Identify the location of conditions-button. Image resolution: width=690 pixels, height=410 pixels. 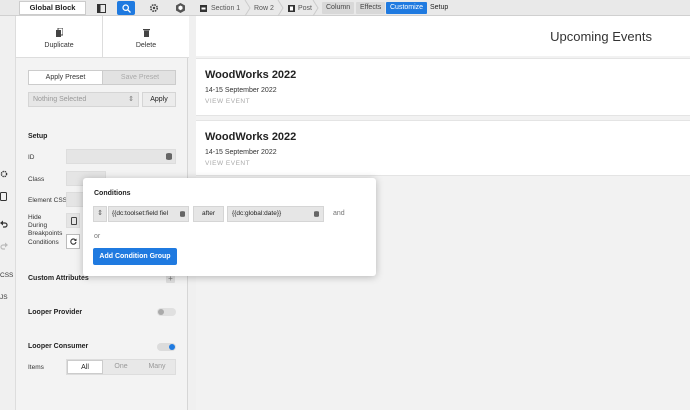
(73, 241).